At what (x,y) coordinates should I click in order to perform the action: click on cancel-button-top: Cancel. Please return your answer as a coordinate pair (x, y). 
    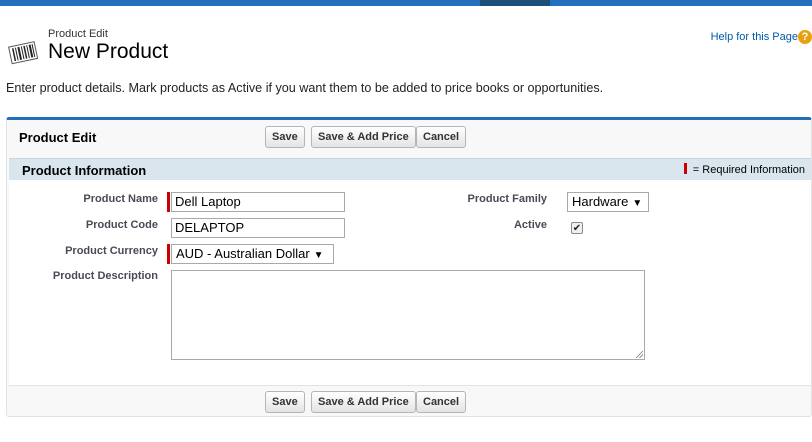
    Looking at the image, I should click on (441, 137).